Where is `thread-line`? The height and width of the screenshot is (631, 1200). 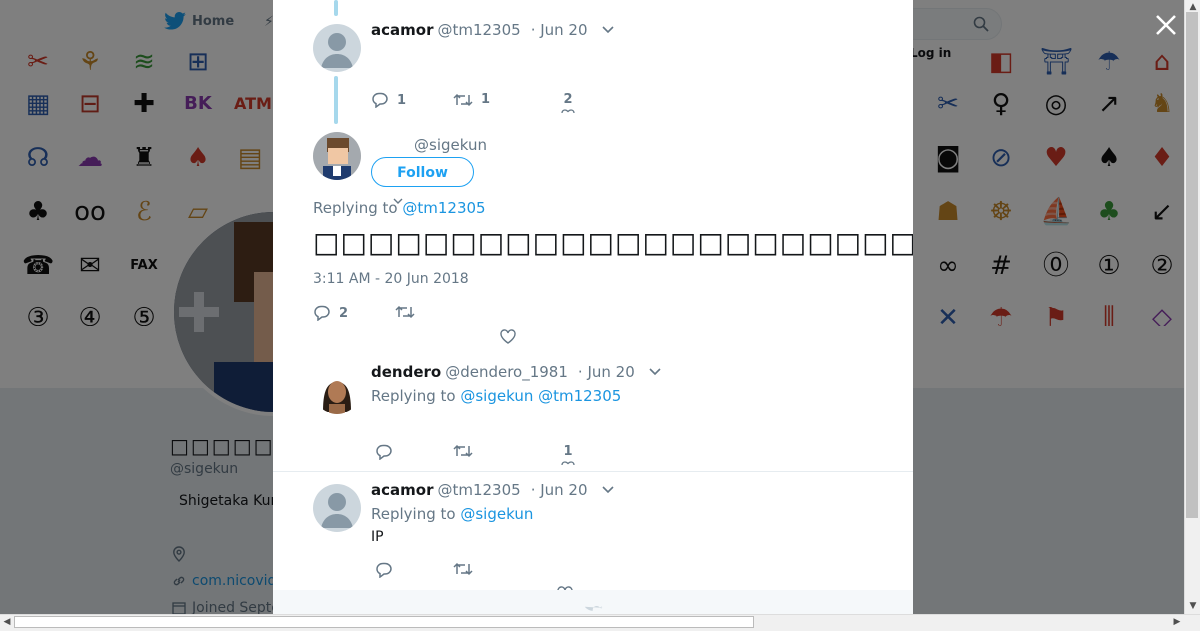
thread-line is located at coordinates (336, 100).